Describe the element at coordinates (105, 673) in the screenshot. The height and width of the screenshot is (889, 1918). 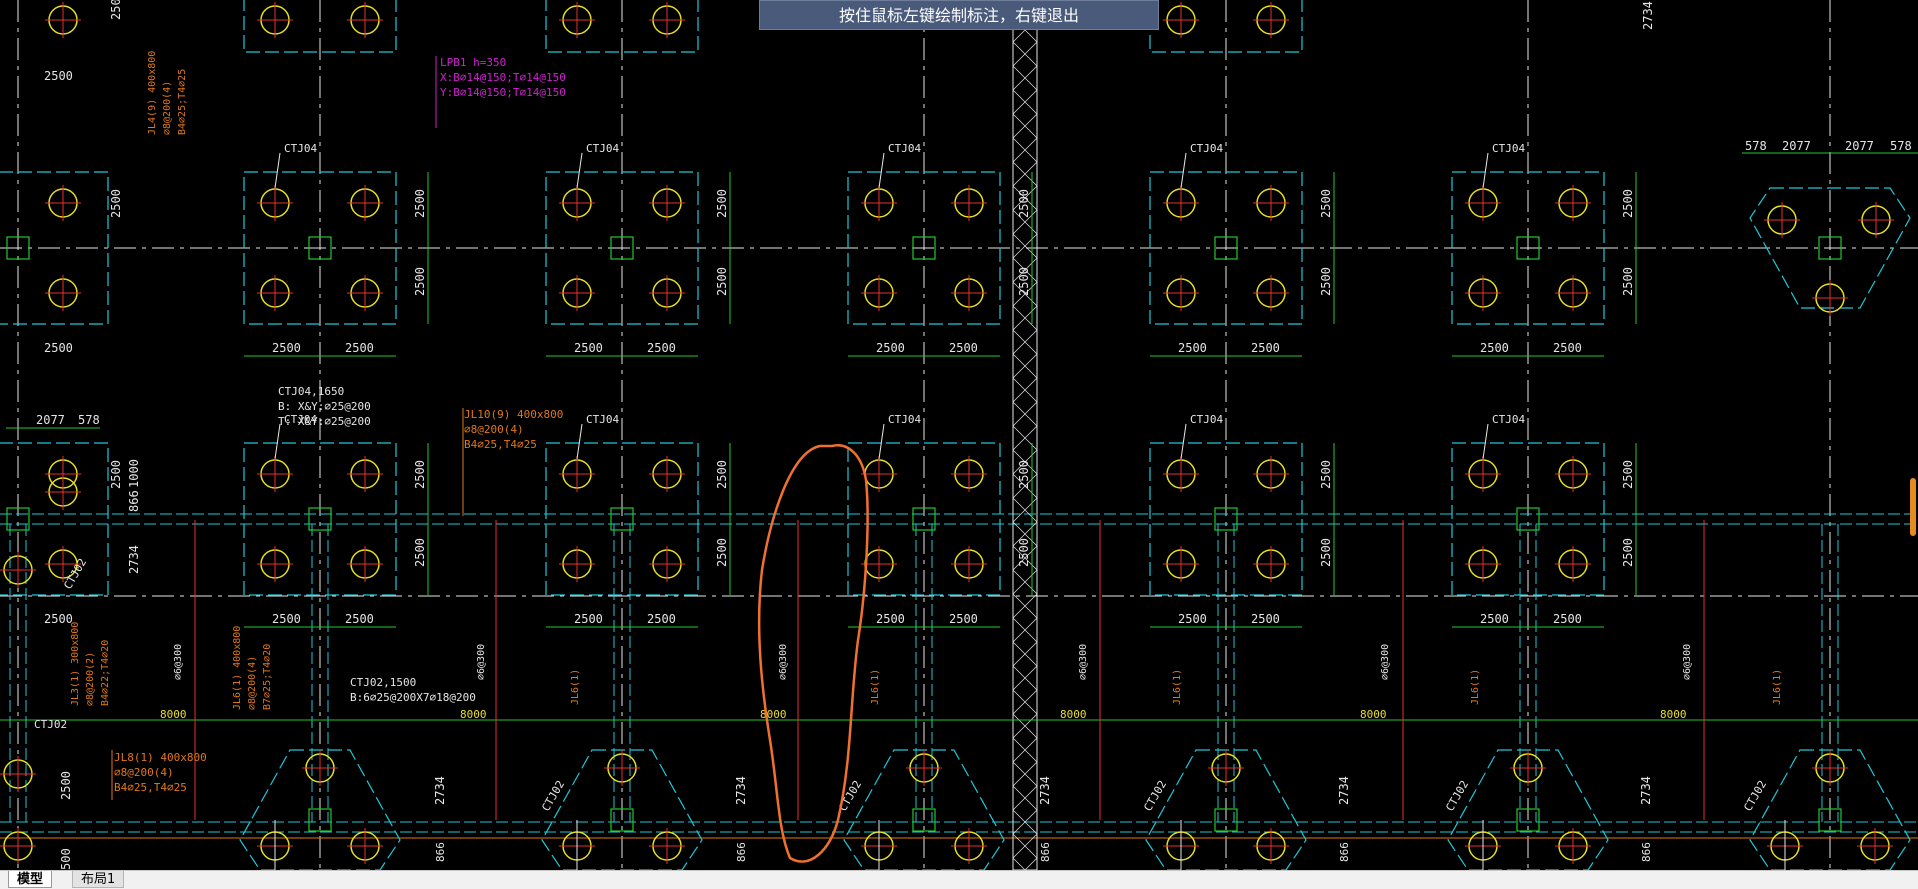
I see `beam-tag: B4⌀22;T4⌀20` at that location.